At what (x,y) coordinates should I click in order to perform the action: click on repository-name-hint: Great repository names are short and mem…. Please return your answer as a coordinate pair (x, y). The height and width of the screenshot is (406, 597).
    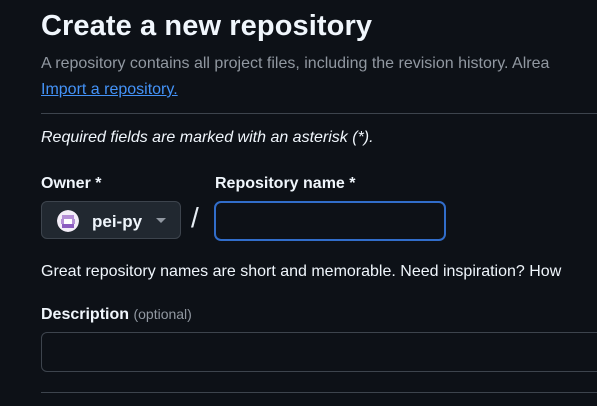
    Looking at the image, I should click on (301, 271).